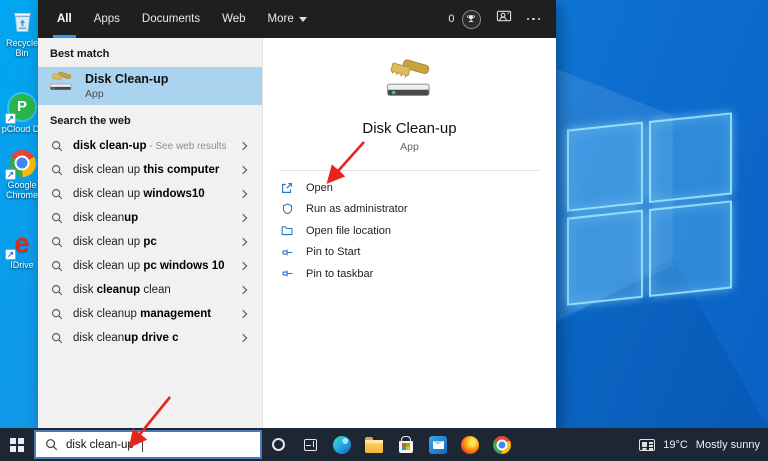  Describe the element at coordinates (533, 19) in the screenshot. I see `more-options-icon` at that location.